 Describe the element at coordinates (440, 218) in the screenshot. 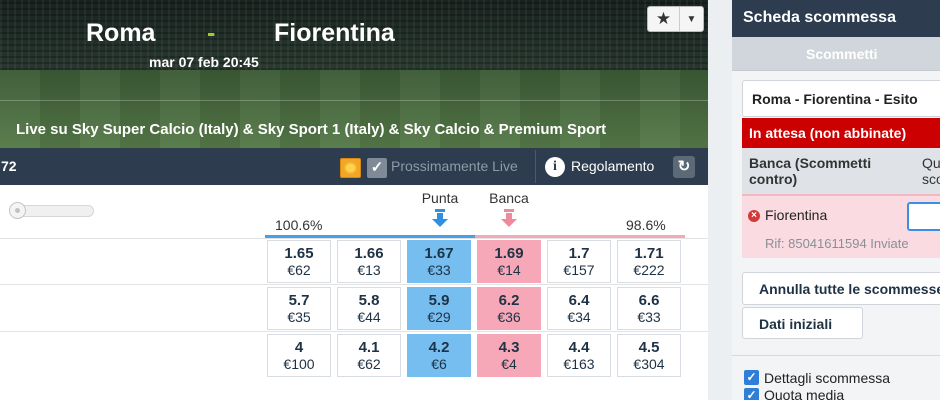

I see `arrow-down-back-icon` at that location.